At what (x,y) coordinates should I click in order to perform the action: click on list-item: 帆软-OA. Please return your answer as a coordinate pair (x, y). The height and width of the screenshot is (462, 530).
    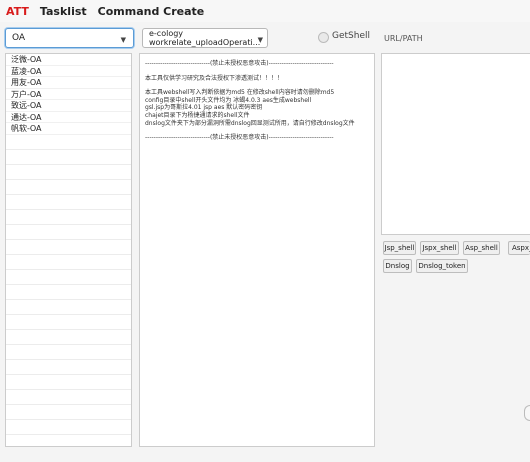
    Looking at the image, I should click on (68, 129).